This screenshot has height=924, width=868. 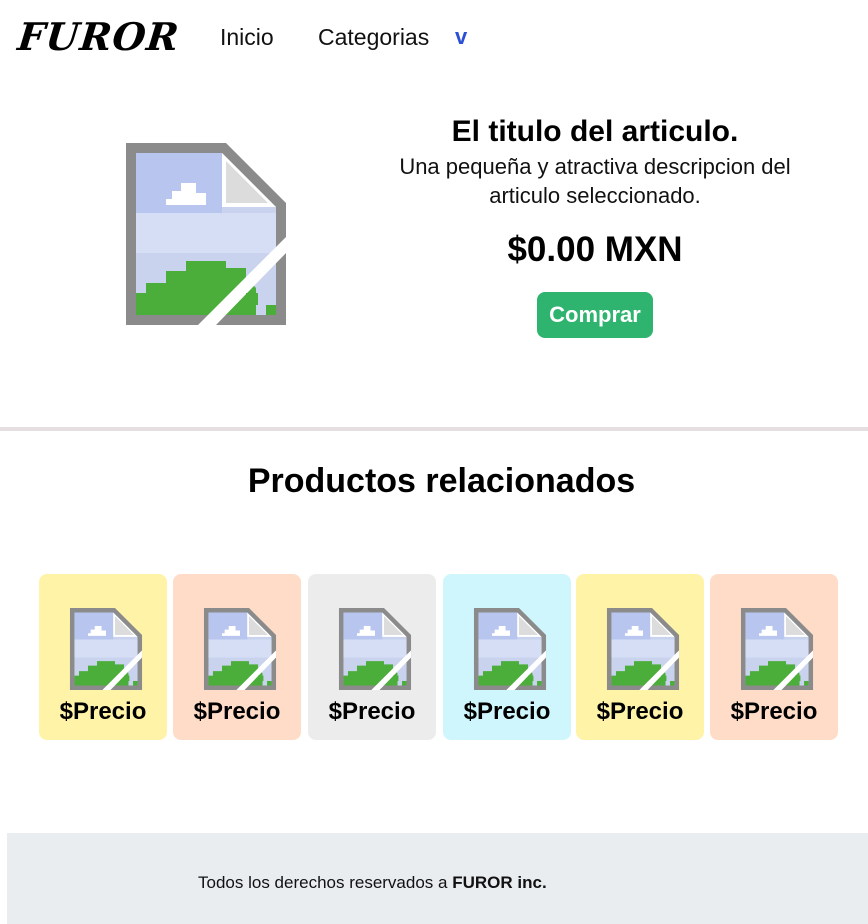 What do you see at coordinates (499, 882) in the screenshot?
I see `footer-brand: FUROR inc.` at bounding box center [499, 882].